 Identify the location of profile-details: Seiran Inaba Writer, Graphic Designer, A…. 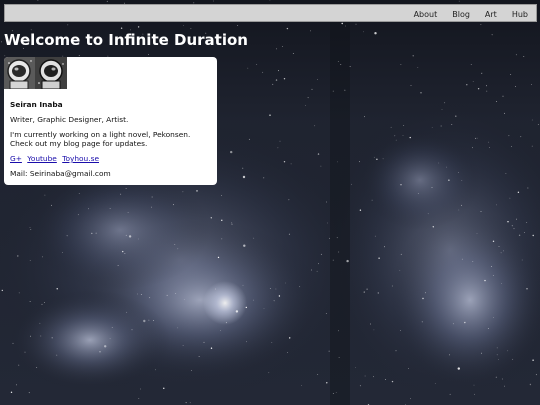
(110, 142).